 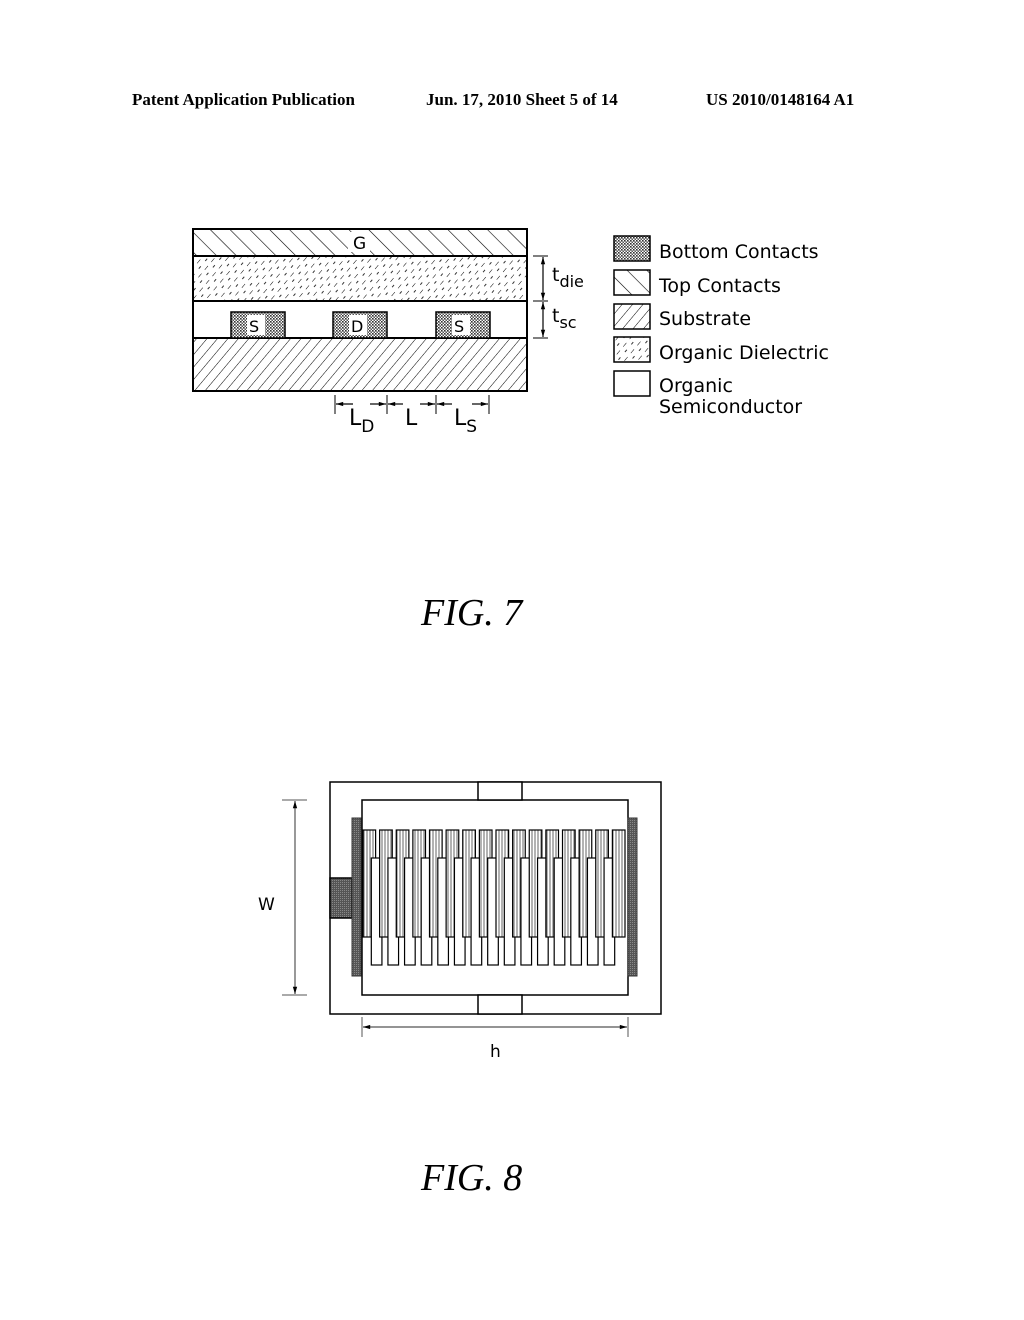 I want to click on legend-item-top-contacts: Top Contacts, so click(x=697, y=283).